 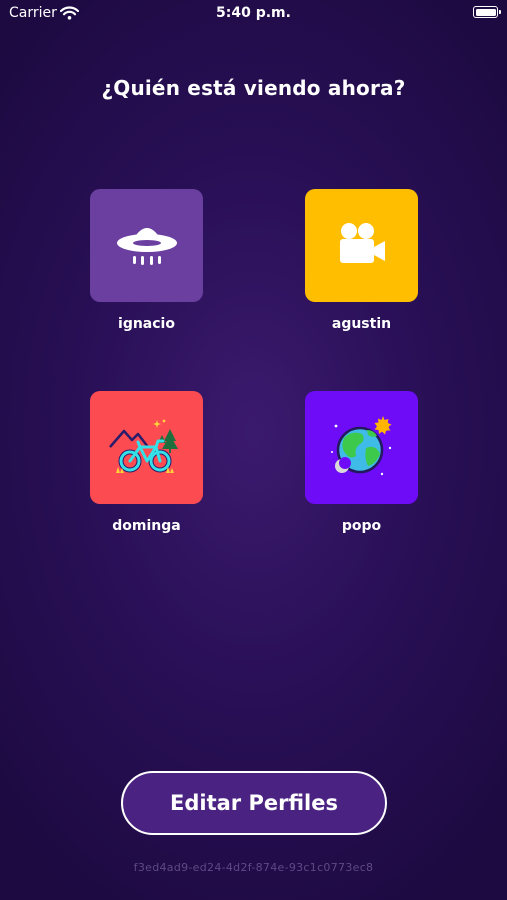 What do you see at coordinates (487, 12) in the screenshot?
I see `battery-icon` at bounding box center [487, 12].